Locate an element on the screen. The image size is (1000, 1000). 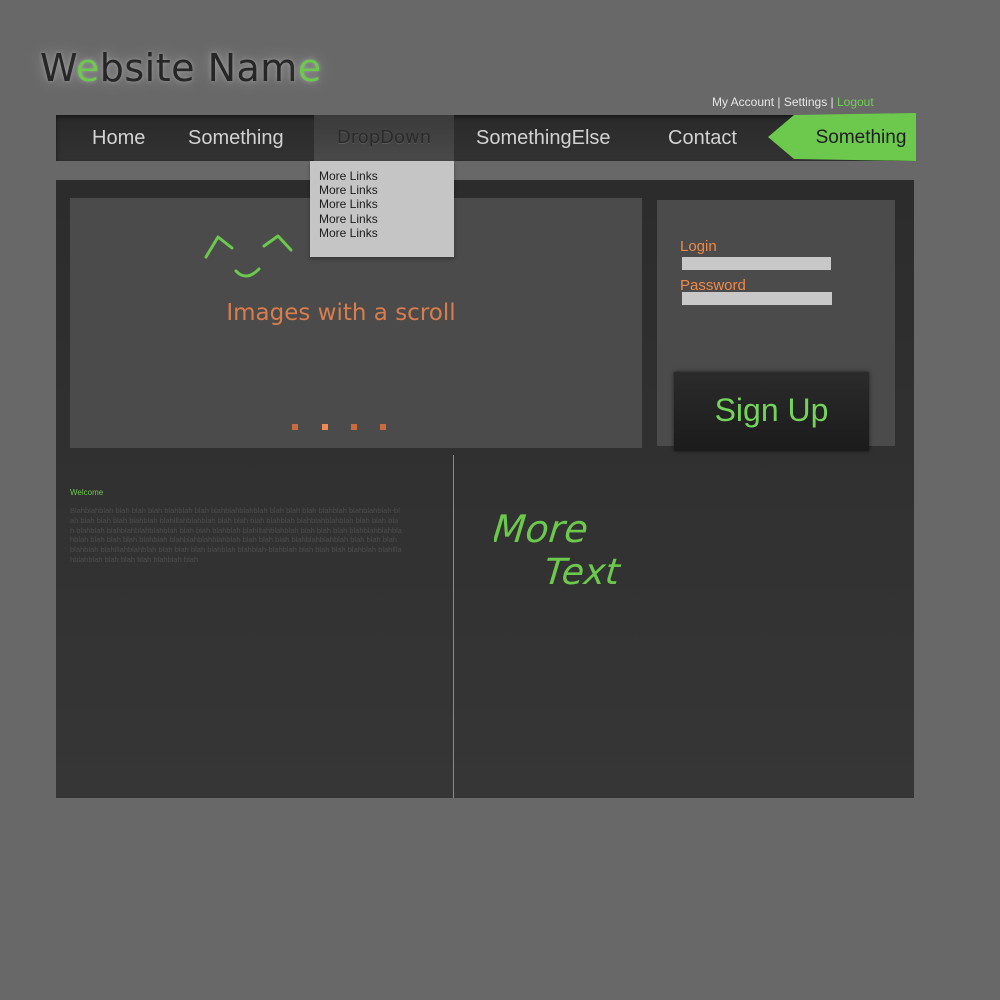
login-panel: Login Password Sign Up is located at coordinates (776, 325).